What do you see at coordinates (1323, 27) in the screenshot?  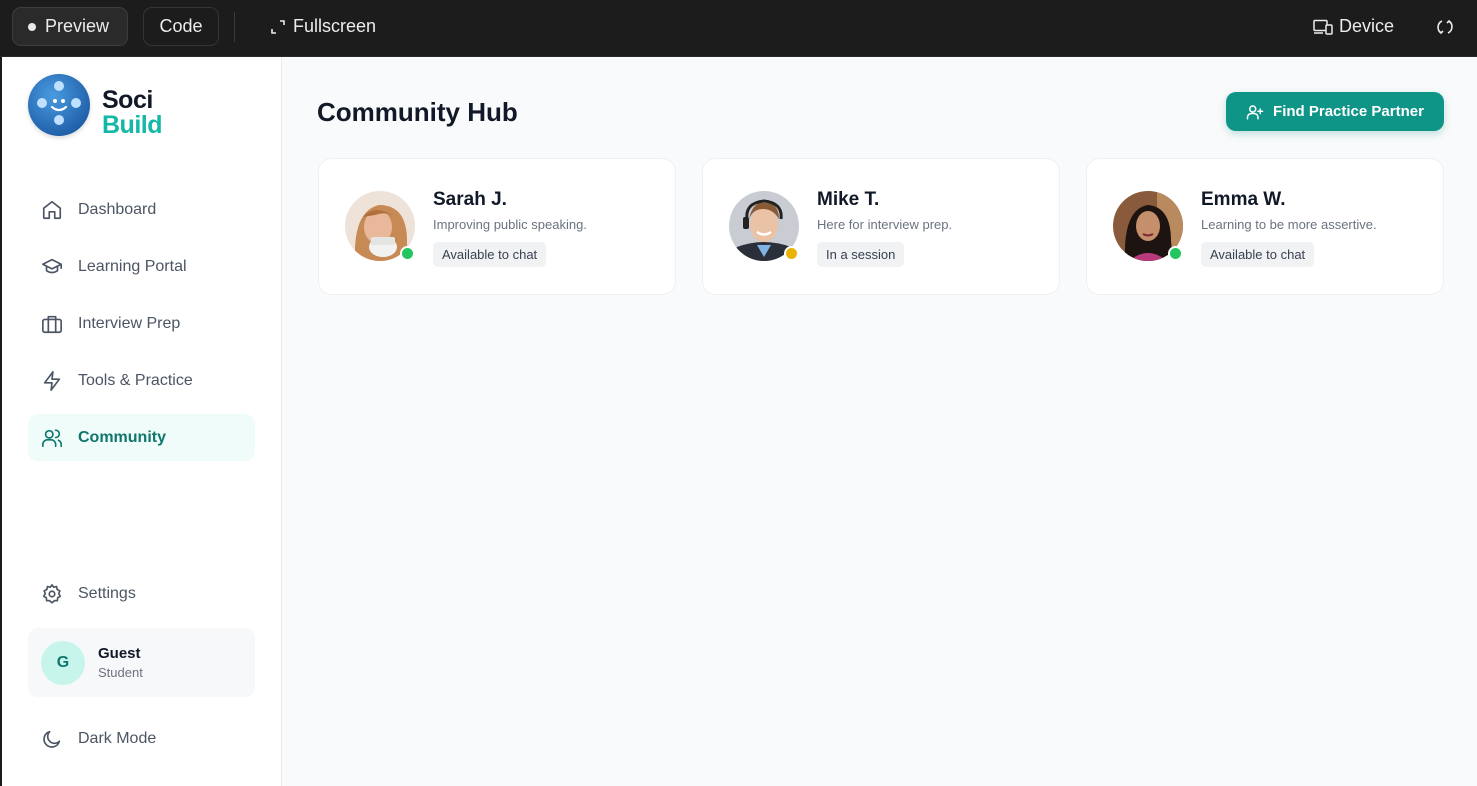 I see `device-icon` at bounding box center [1323, 27].